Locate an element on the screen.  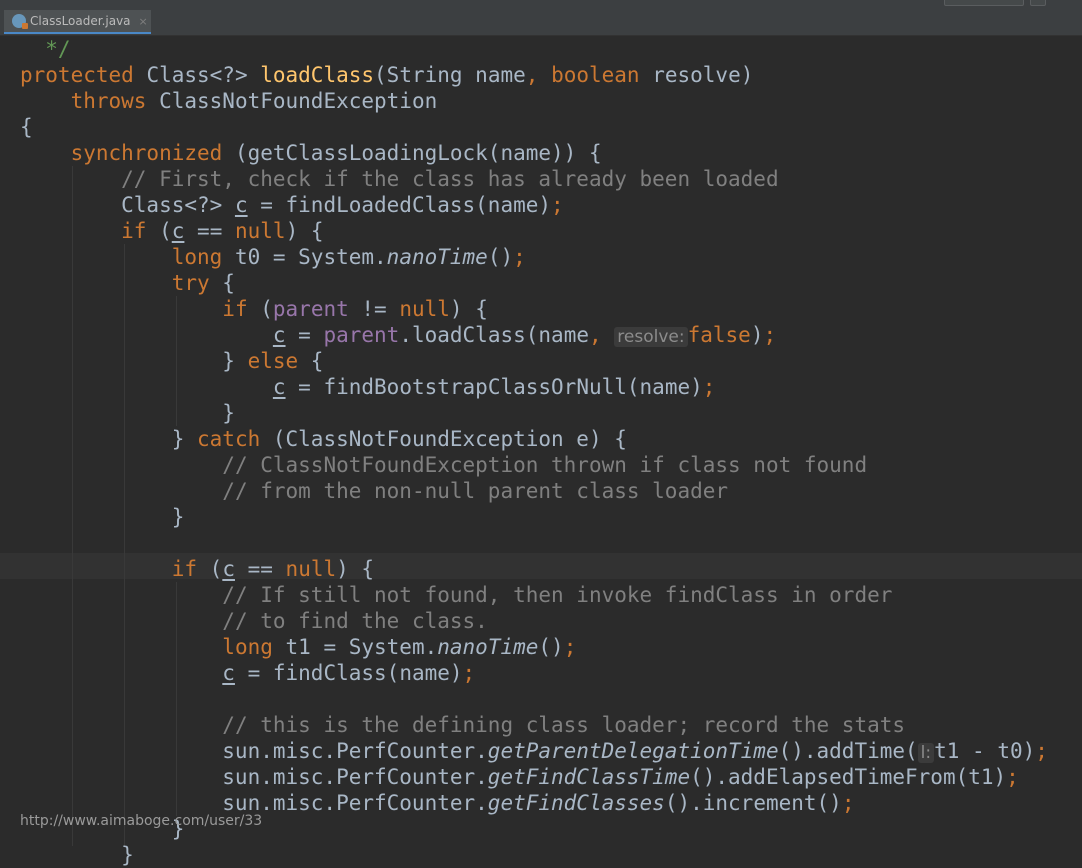
code-line: long t0 = System.nanoTime(); is located at coordinates (534, 257).